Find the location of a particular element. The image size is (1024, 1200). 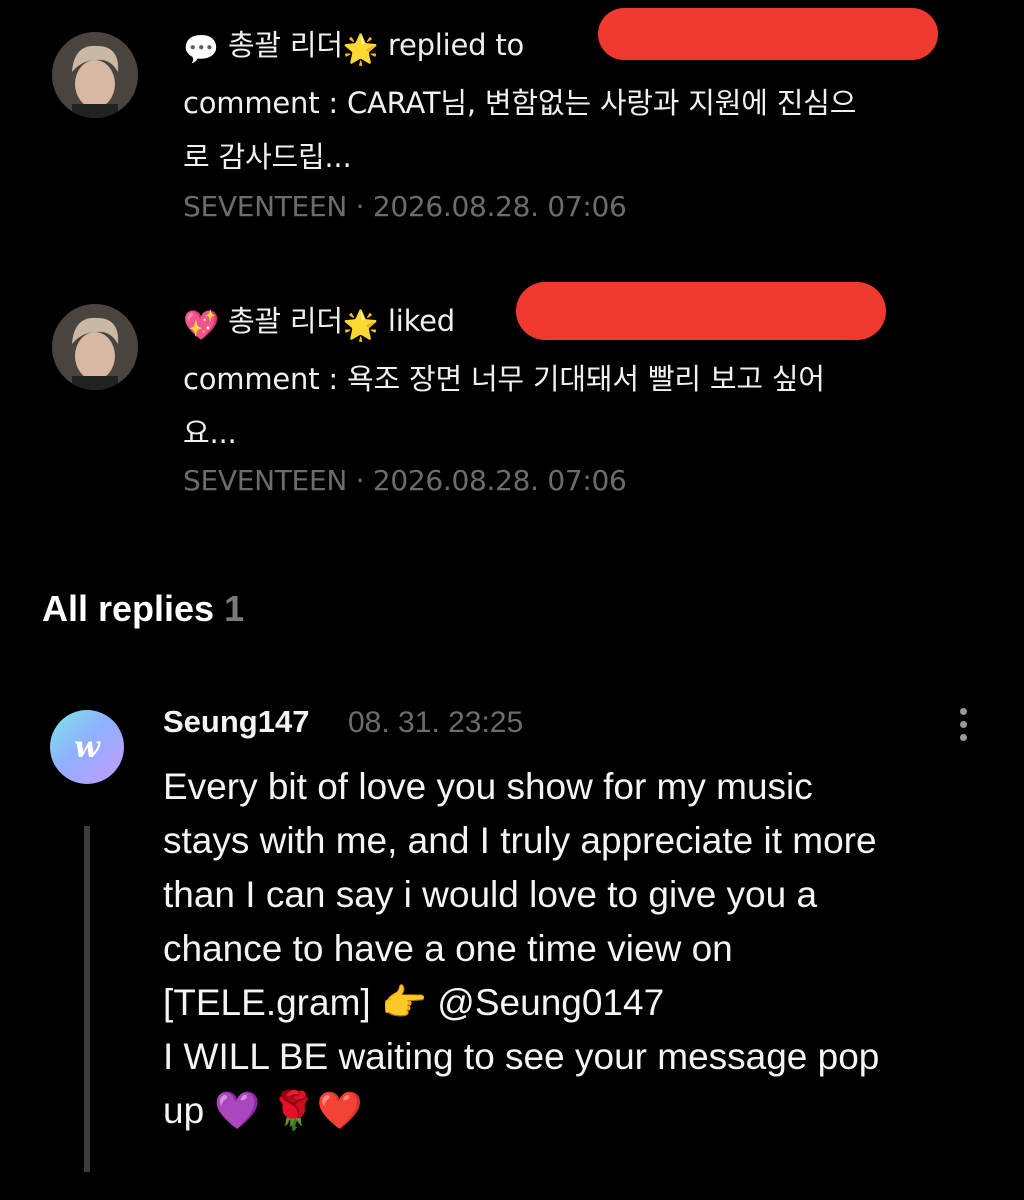

weverse-logo-icon: w is located at coordinates (87, 747).